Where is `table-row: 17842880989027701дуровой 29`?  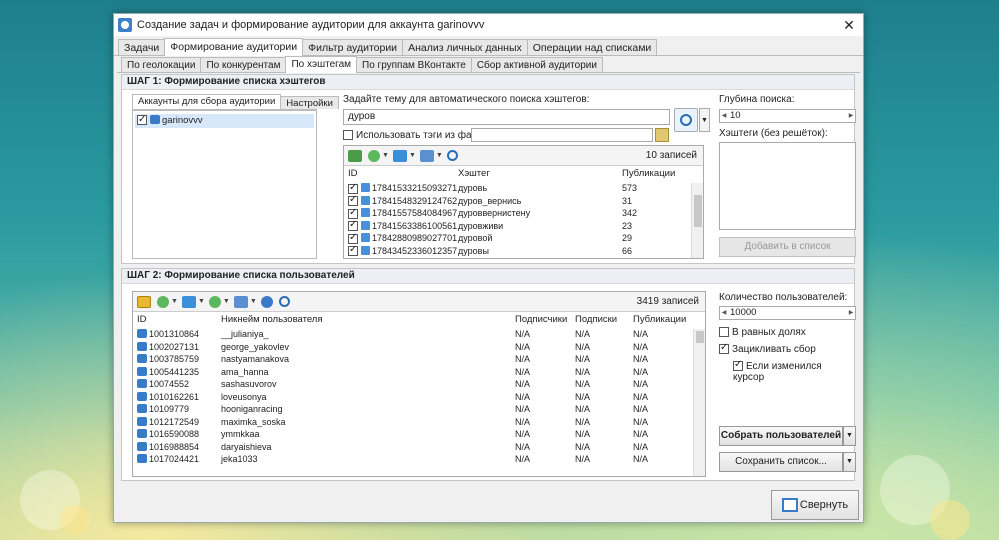 table-row: 17842880989027701дуровой 29 is located at coordinates (523, 238).